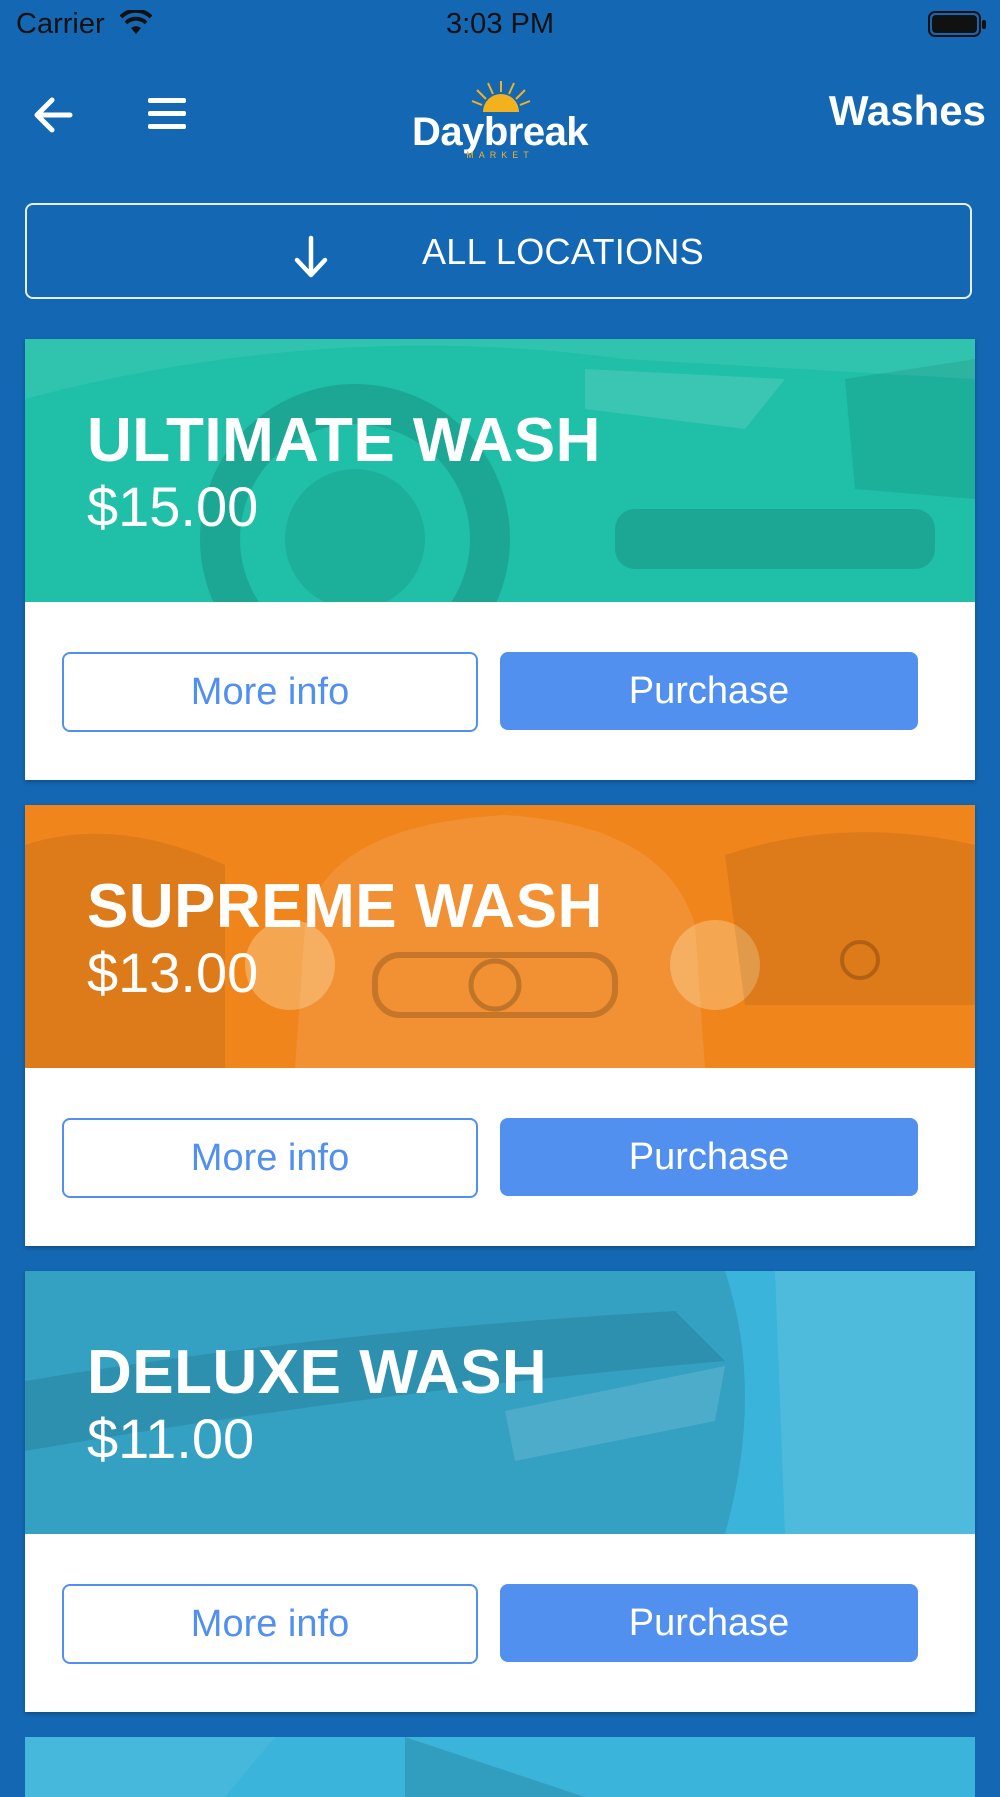 Image resolution: width=1000 pixels, height=1797 pixels. I want to click on wash-price: $15.00, so click(173, 506).